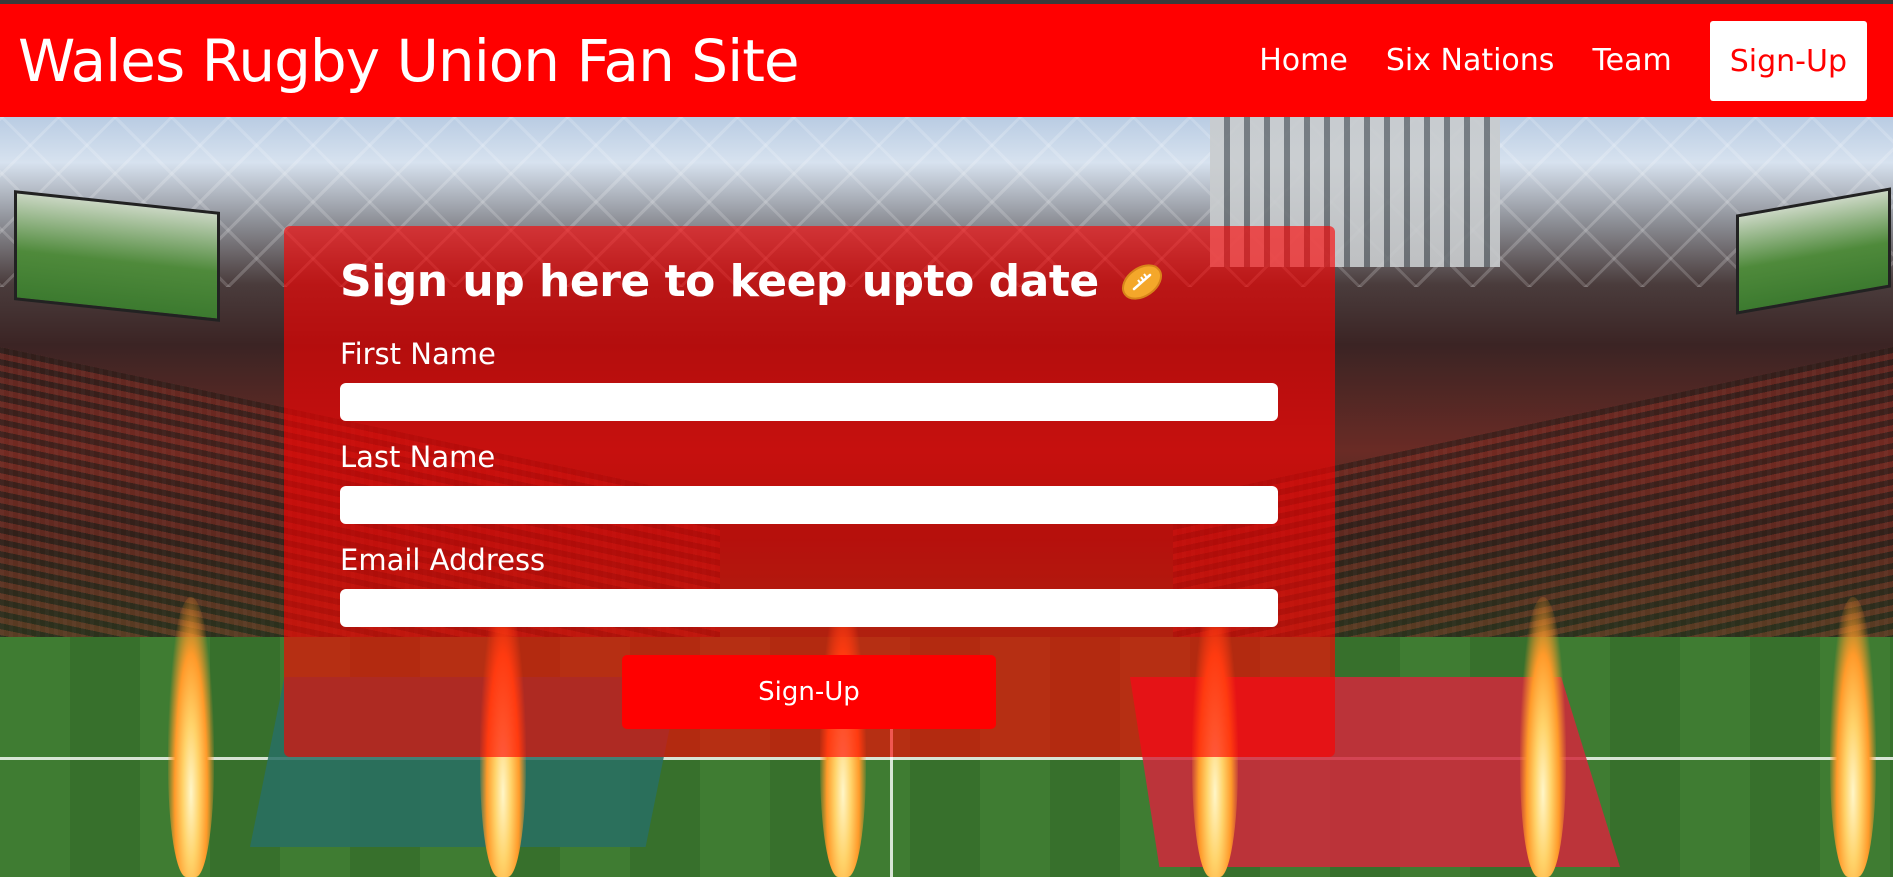 This screenshot has height=877, width=1893. Describe the element at coordinates (809, 402) in the screenshot. I see `first-name-input` at that location.